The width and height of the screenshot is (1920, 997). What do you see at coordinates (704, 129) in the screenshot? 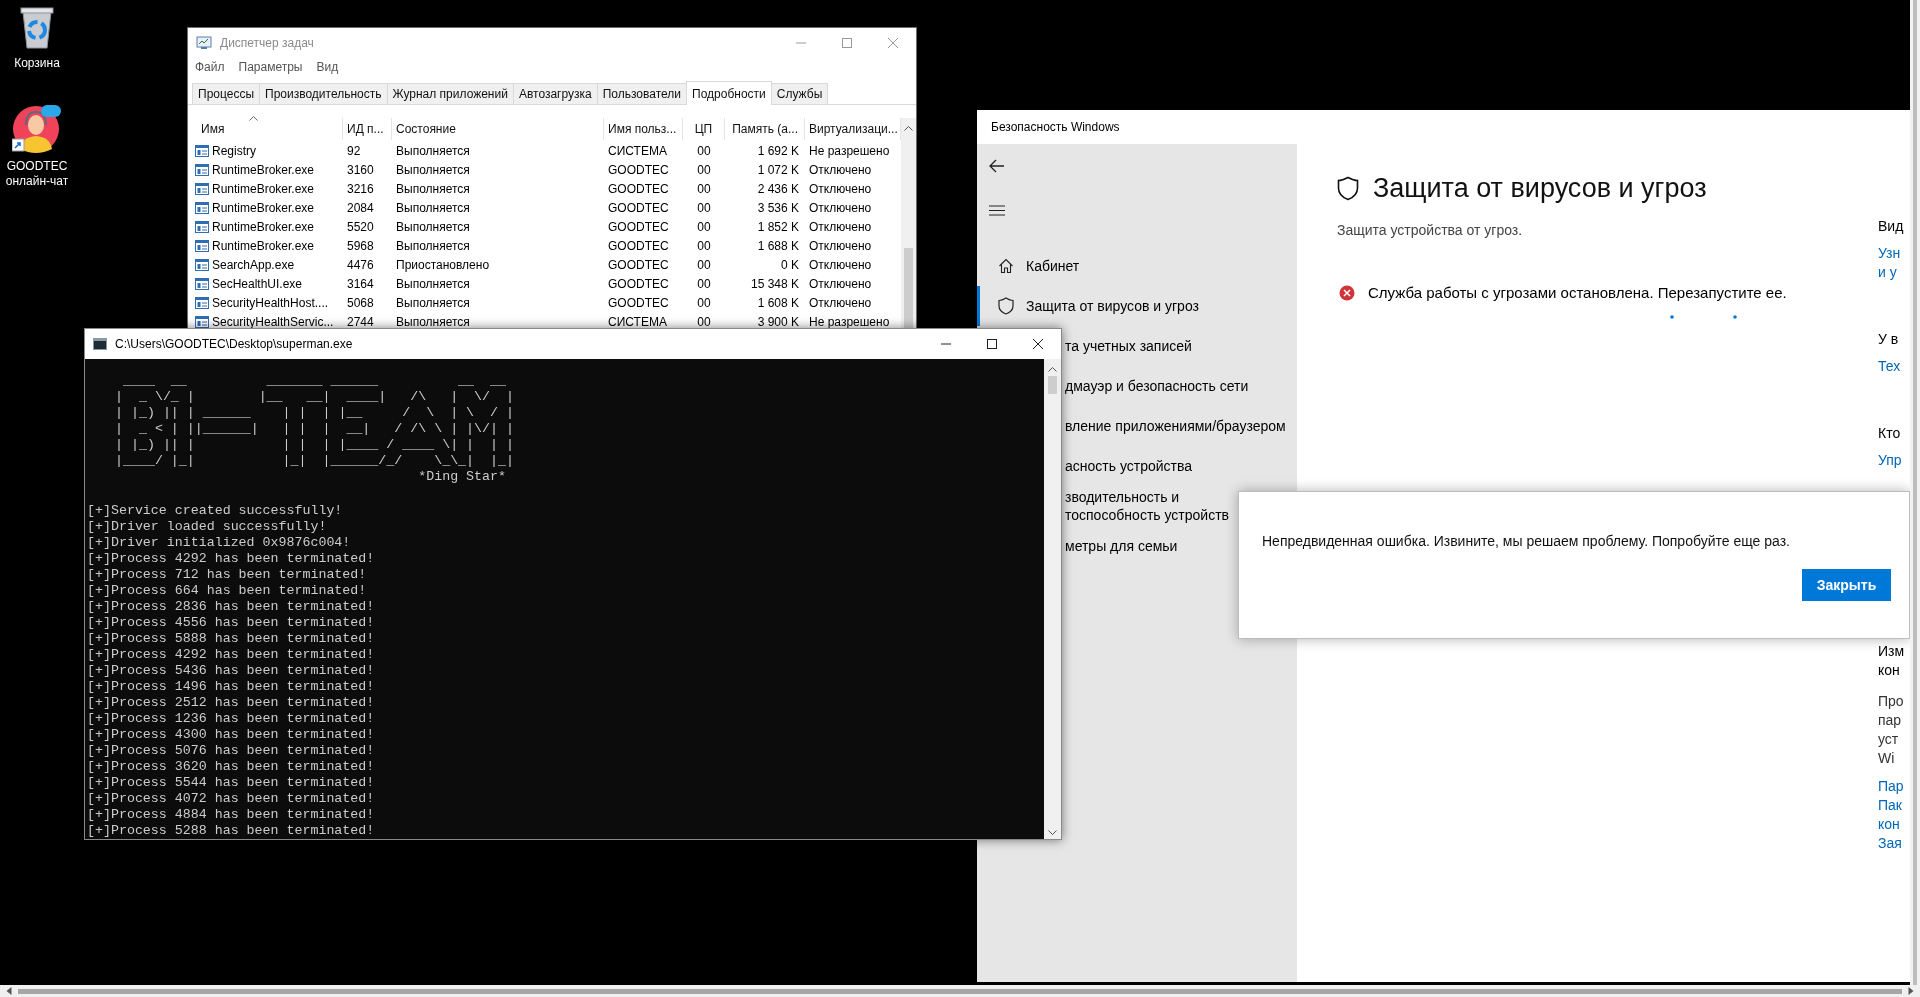
I see `column-header: ЦП` at bounding box center [704, 129].